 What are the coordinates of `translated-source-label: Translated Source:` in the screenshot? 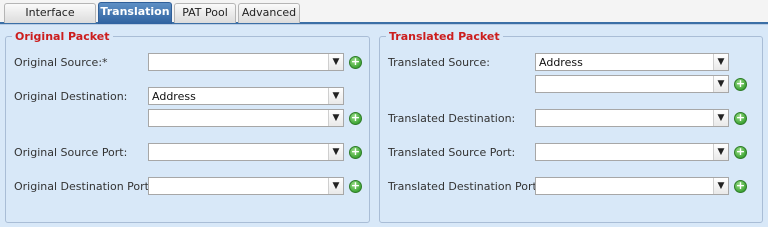 It's located at (439, 62).